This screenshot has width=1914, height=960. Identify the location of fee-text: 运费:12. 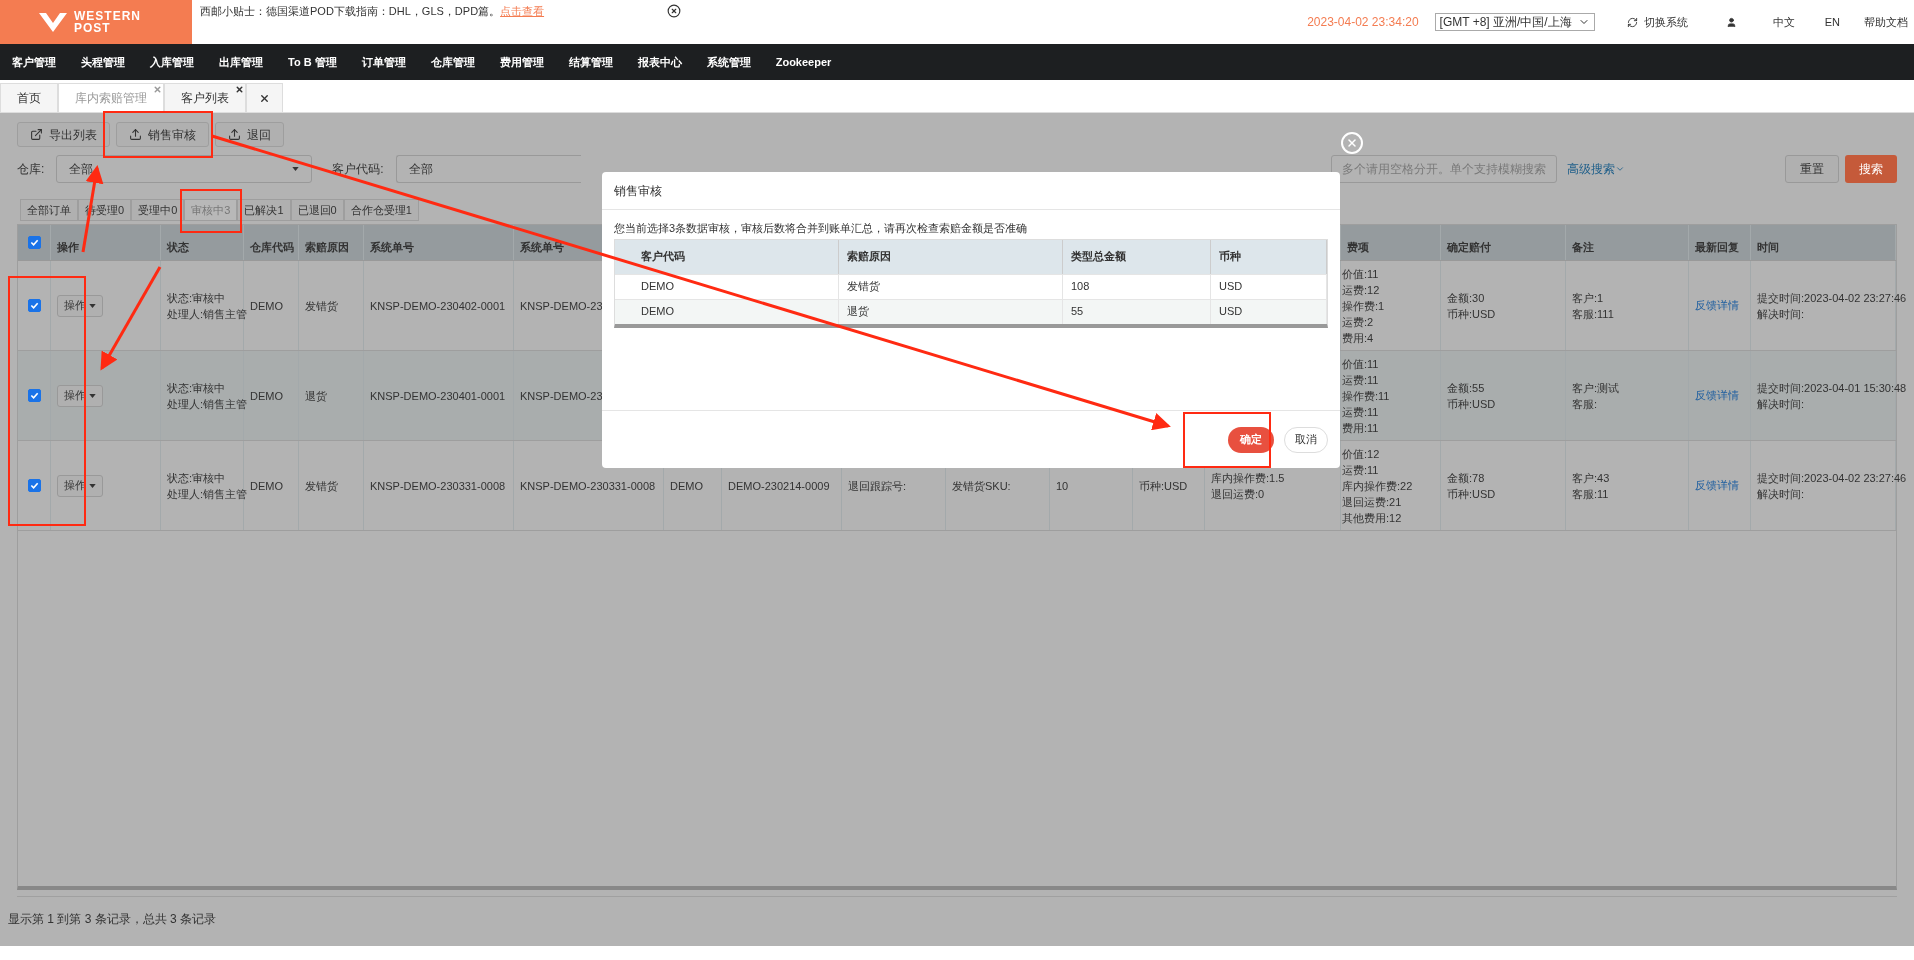
(1361, 290).